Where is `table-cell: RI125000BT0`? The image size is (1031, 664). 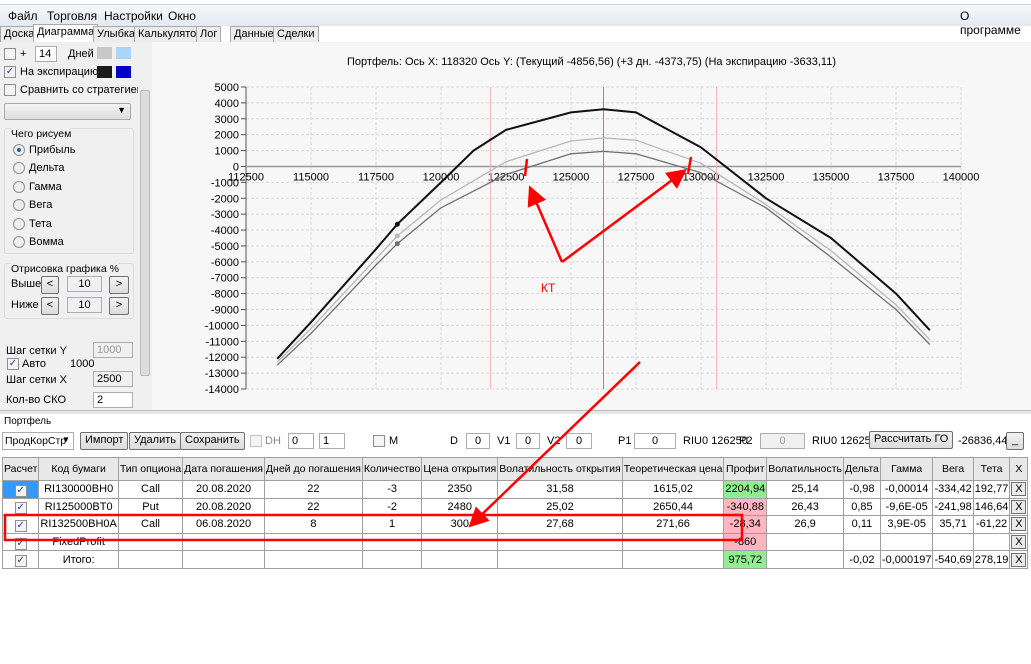 table-cell: RI125000BT0 is located at coordinates (78, 507).